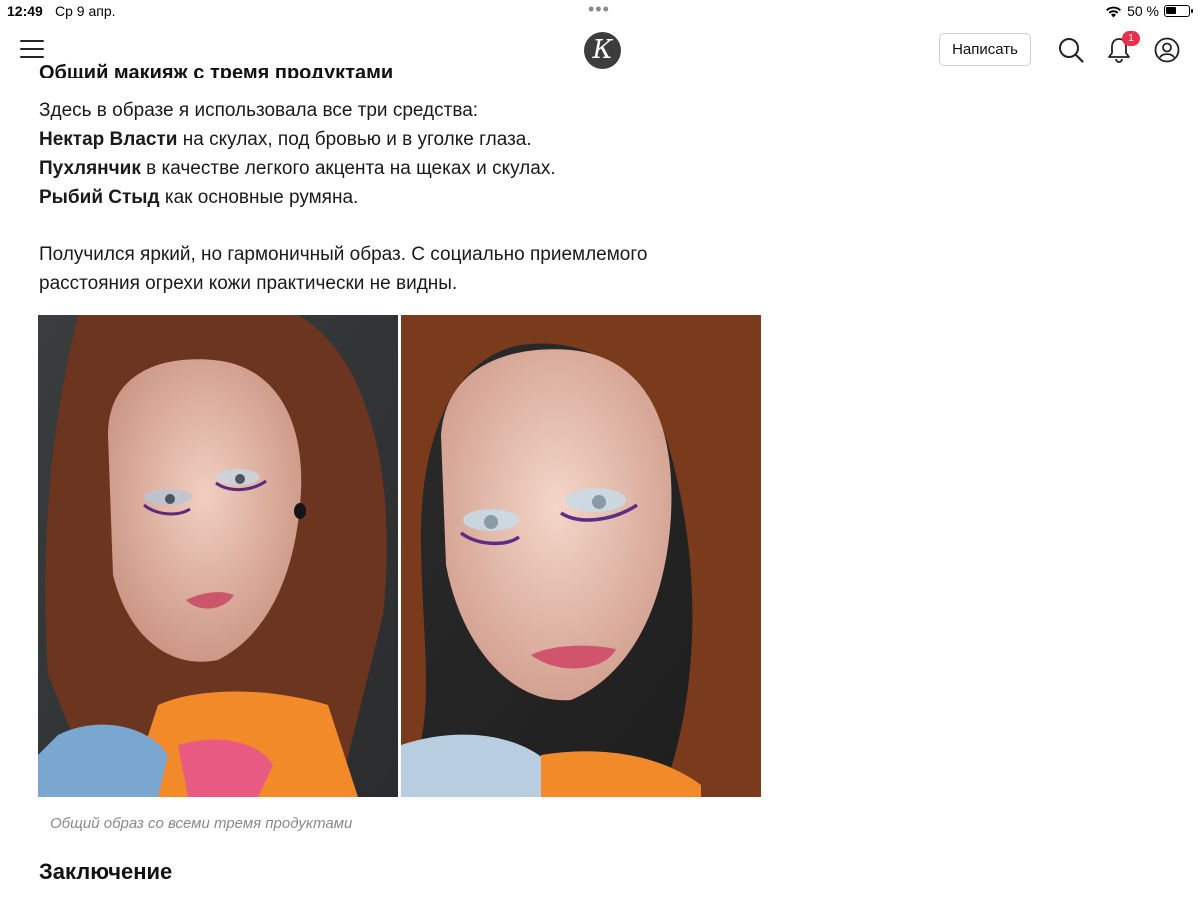 This screenshot has height=900, width=1200. I want to click on product-name: Рыбий Стыд, so click(99, 197).